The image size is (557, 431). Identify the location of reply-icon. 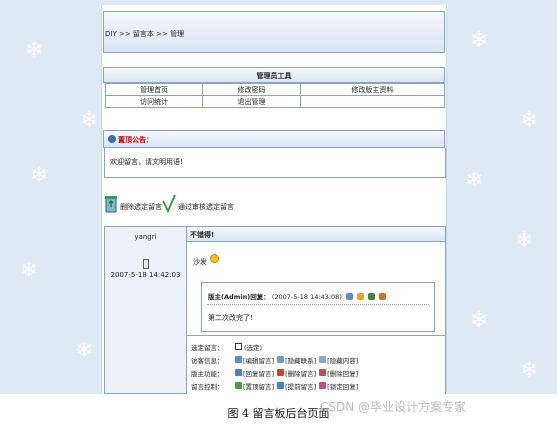
(238, 372).